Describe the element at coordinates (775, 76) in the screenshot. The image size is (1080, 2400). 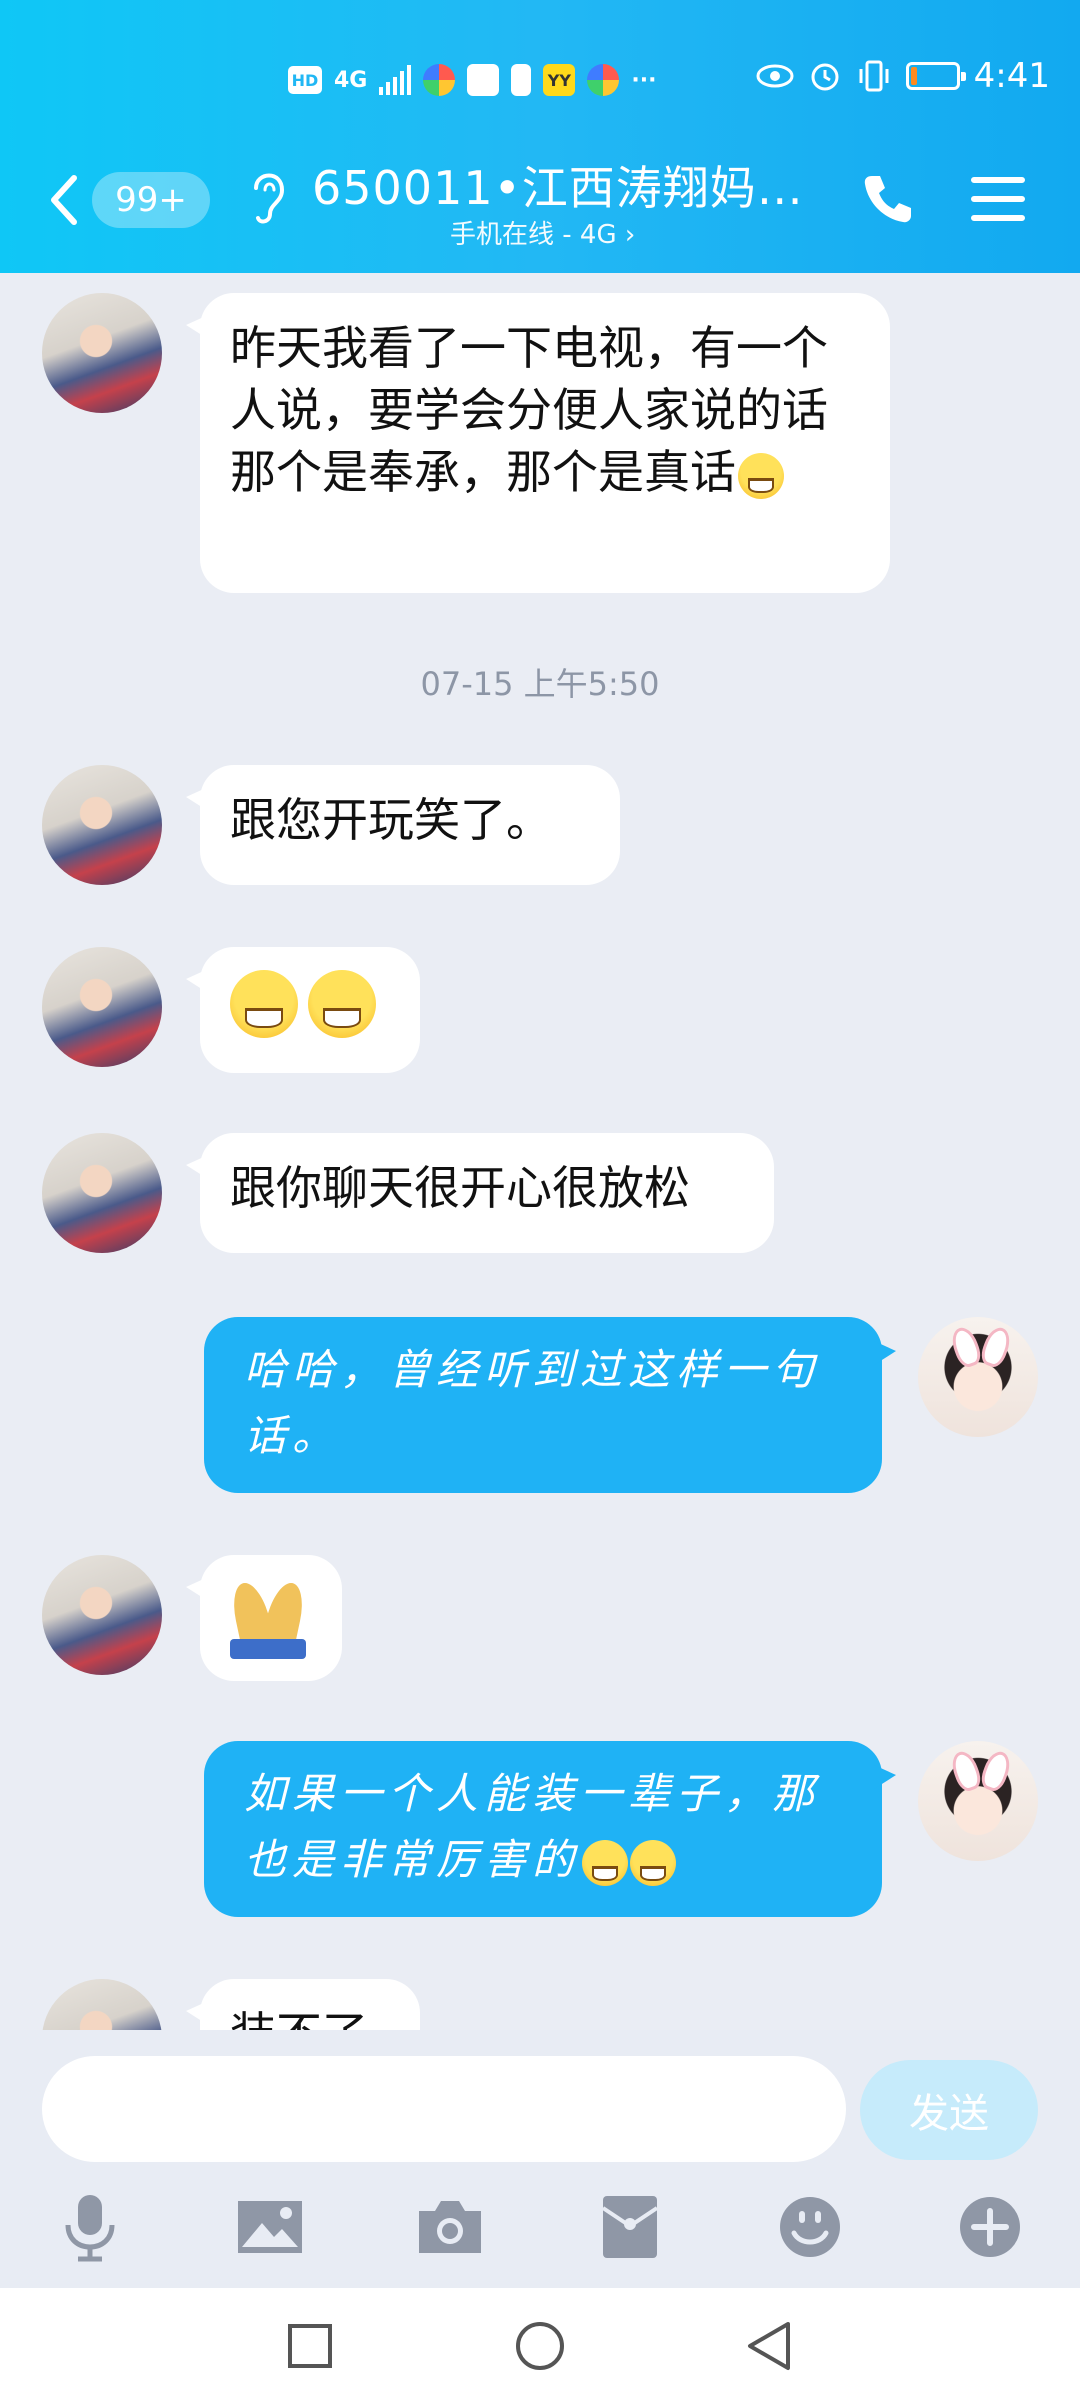
I see `eye-icon` at that location.